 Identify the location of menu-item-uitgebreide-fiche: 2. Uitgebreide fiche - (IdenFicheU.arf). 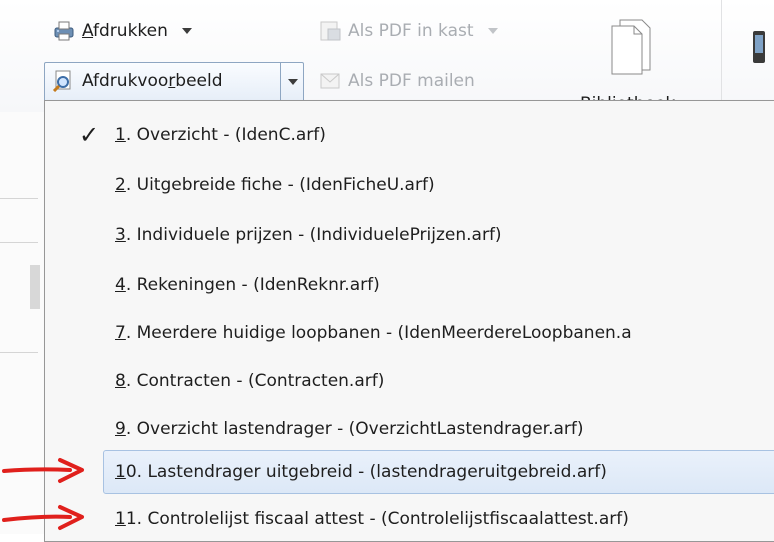
(409, 185).